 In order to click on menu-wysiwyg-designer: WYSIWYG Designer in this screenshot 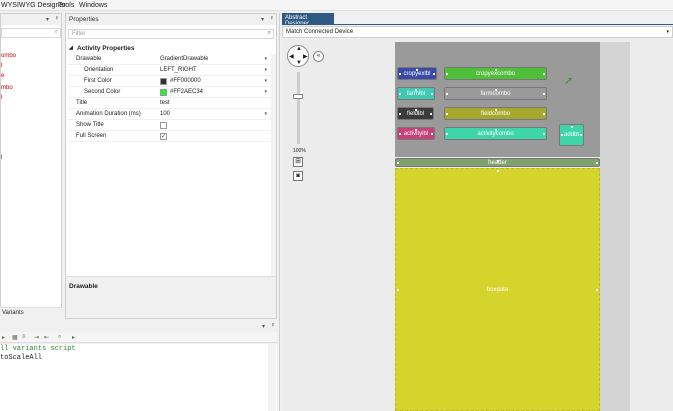, I will do `click(33, 5)`.